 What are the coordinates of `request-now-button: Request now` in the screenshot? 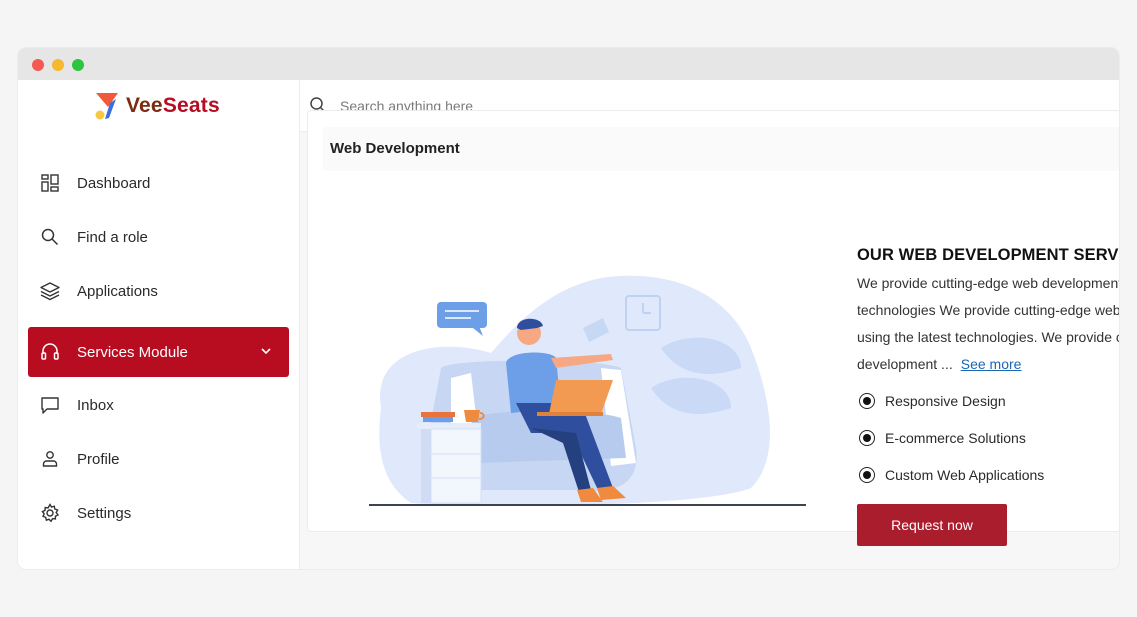 It's located at (932, 525).